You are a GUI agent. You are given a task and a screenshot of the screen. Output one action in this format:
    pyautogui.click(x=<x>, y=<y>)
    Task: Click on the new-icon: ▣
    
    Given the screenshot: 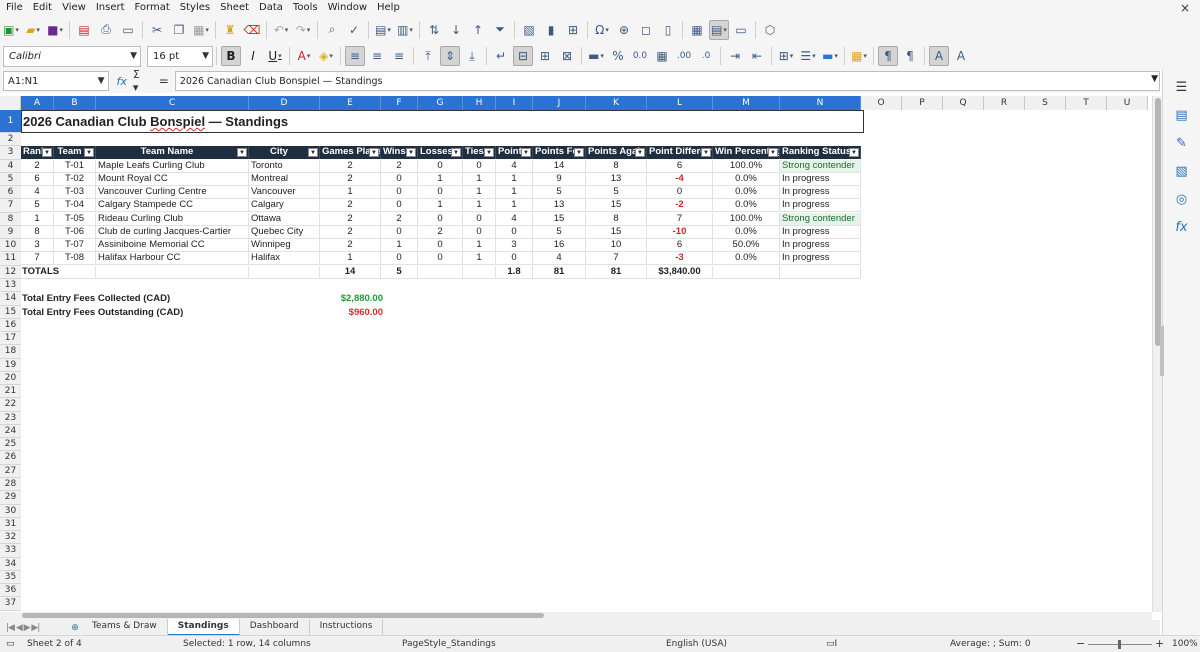 What is the action you would take?
    pyautogui.click(x=11, y=30)
    